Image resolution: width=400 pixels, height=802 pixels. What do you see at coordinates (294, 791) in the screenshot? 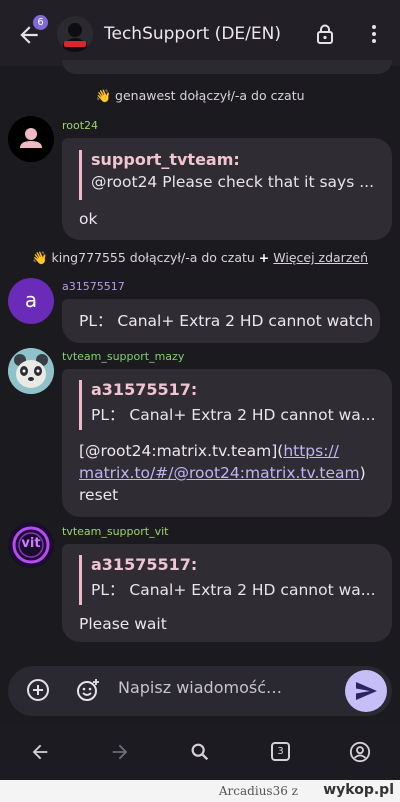
I see `author-separator: z` at bounding box center [294, 791].